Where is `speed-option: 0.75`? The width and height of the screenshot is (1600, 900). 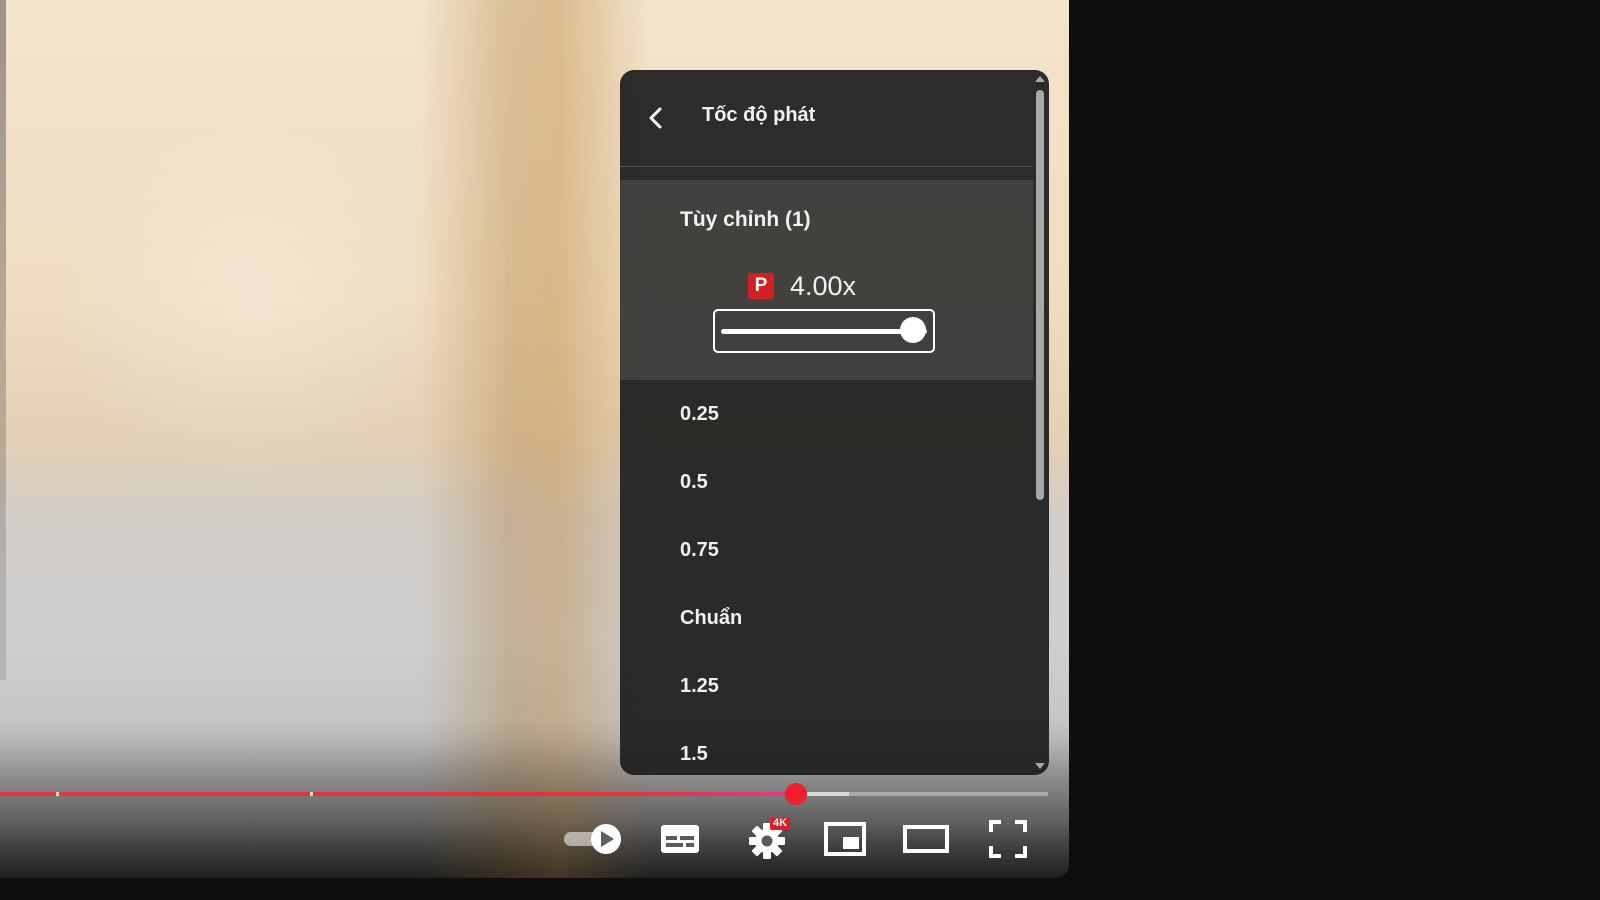 speed-option: 0.75 is located at coordinates (826, 550).